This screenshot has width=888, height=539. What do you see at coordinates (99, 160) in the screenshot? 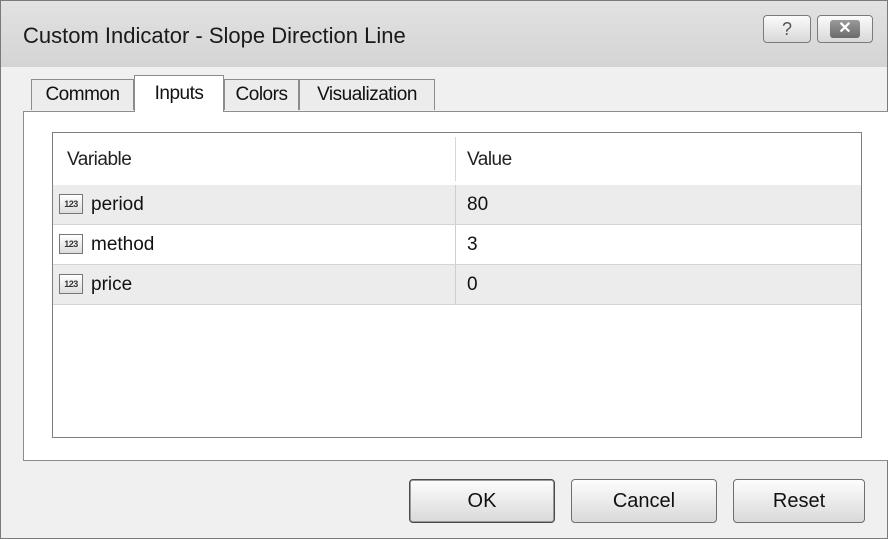
I see `column-header-variable: Variable` at bounding box center [99, 160].